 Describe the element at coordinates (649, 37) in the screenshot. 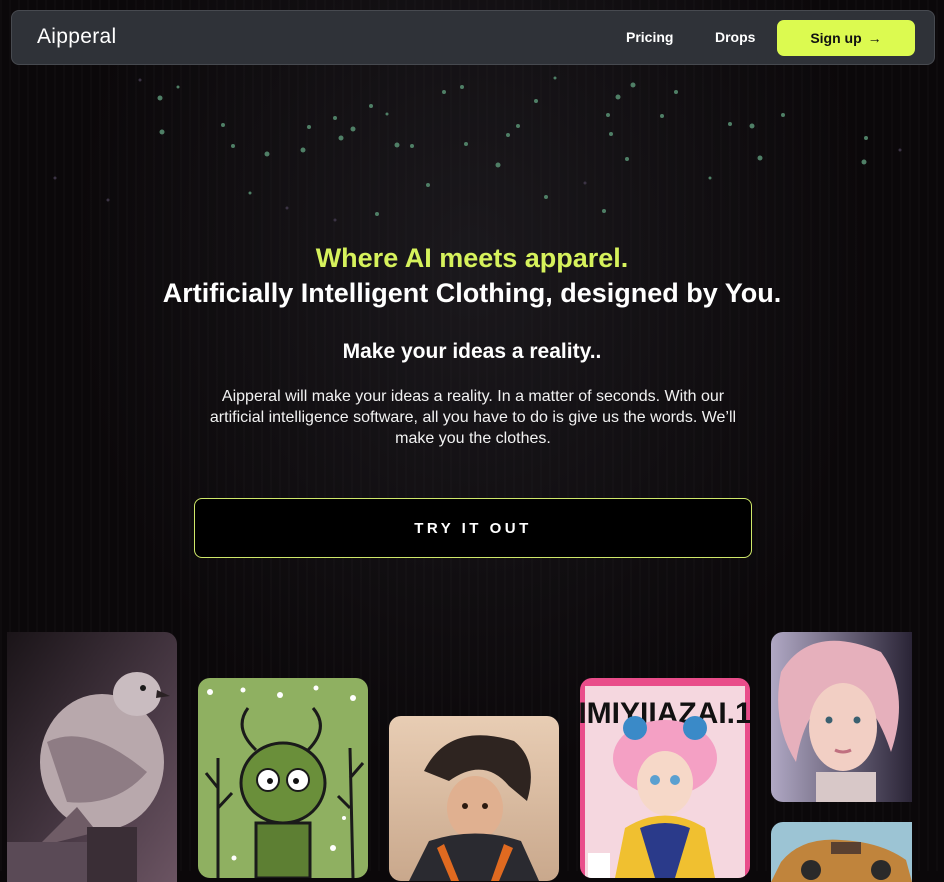

I see `nav-link-pricing: Pricing` at that location.